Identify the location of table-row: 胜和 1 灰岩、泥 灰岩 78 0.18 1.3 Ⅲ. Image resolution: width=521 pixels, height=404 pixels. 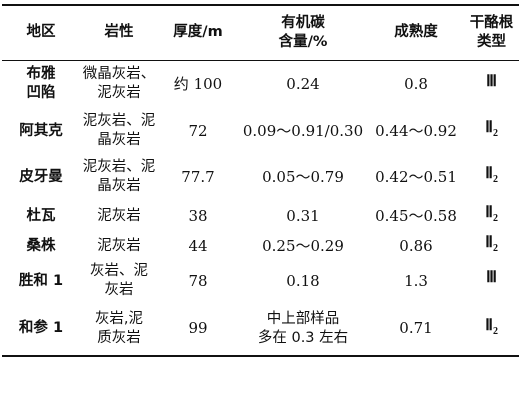
(260, 281).